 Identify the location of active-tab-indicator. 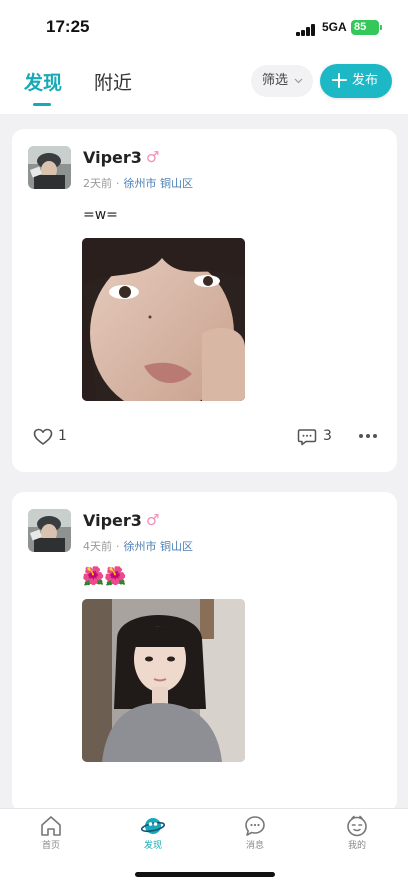
(42, 104).